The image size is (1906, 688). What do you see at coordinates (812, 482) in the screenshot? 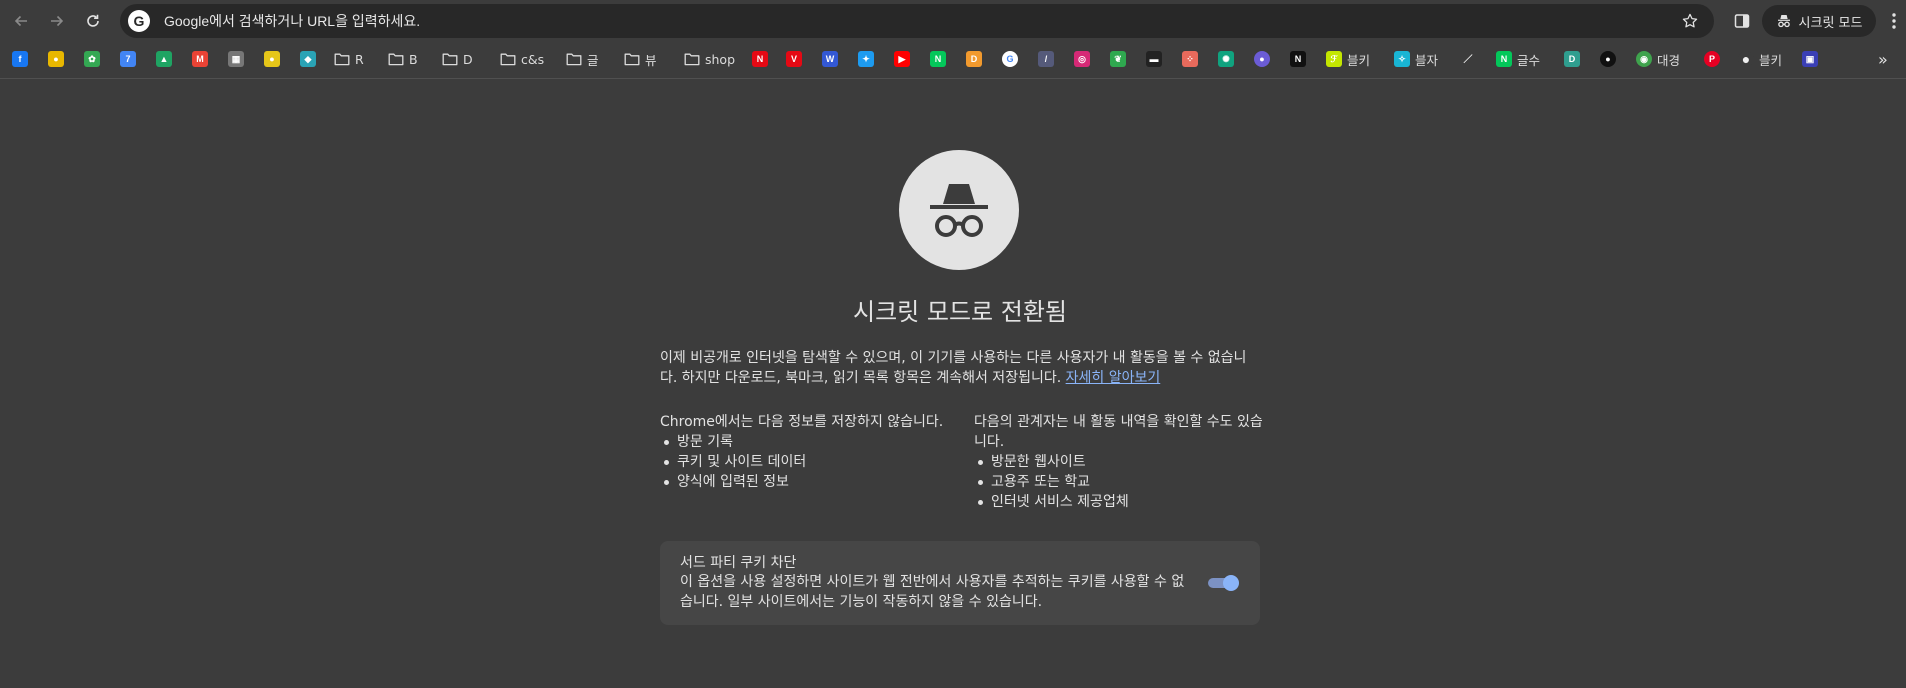
I see `list-item: 양식에 입력된 정보` at bounding box center [812, 482].